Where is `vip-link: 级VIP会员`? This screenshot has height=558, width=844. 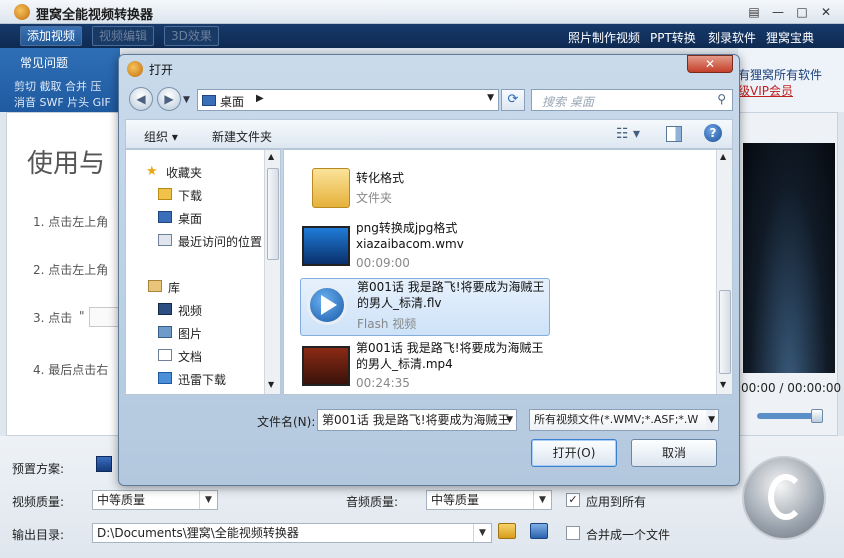 vip-link: 级VIP会员 is located at coordinates (765, 90).